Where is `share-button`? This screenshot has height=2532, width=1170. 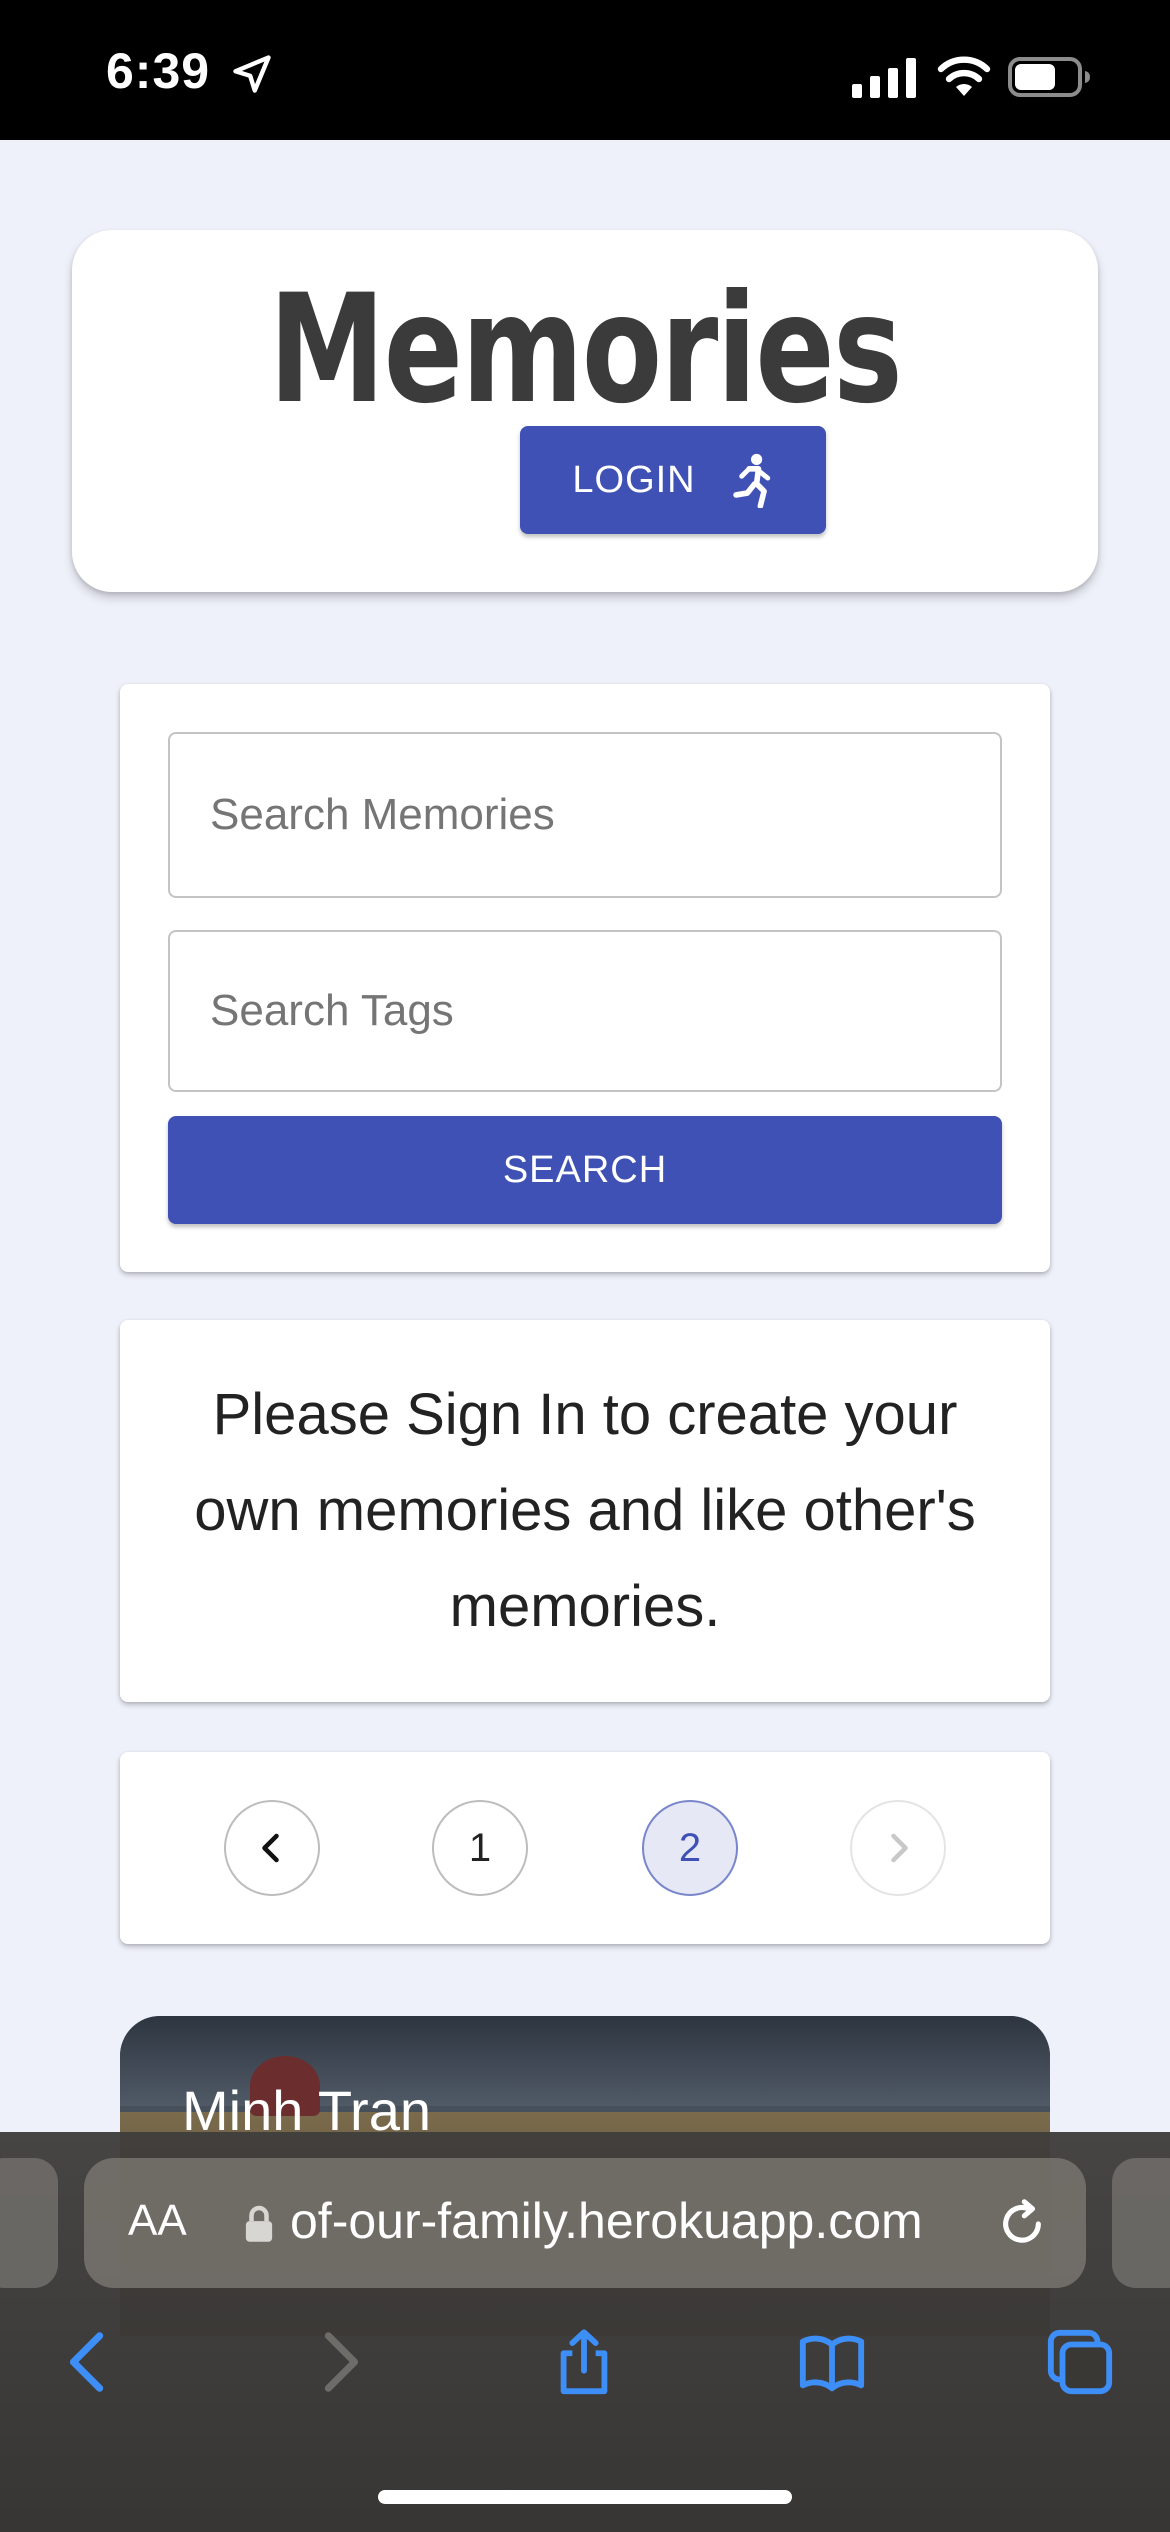 share-button is located at coordinates (584, 2362).